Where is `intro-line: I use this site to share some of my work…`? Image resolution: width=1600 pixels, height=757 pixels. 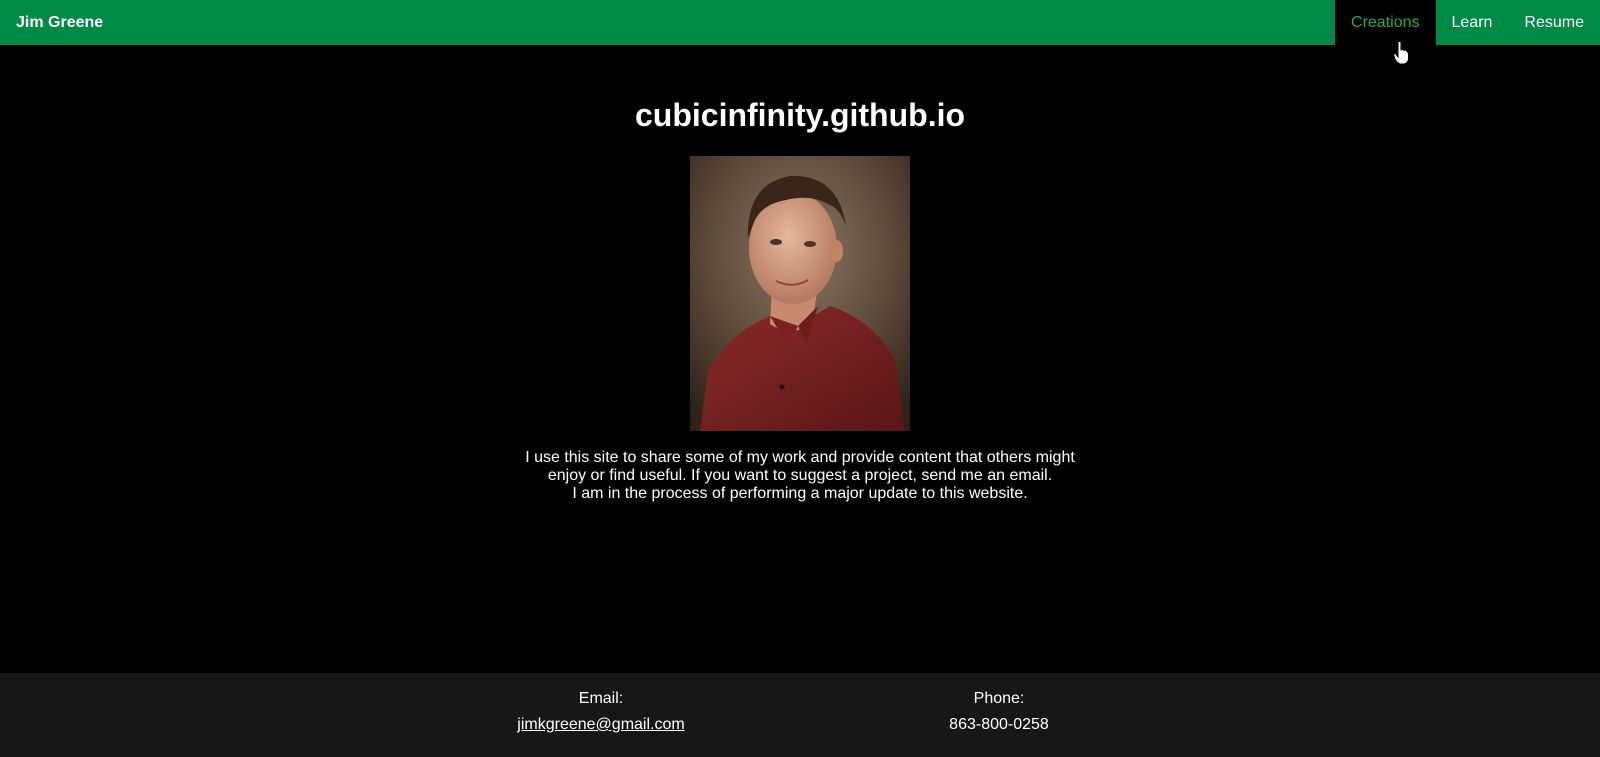 intro-line: I use this site to share some of my work… is located at coordinates (800, 457).